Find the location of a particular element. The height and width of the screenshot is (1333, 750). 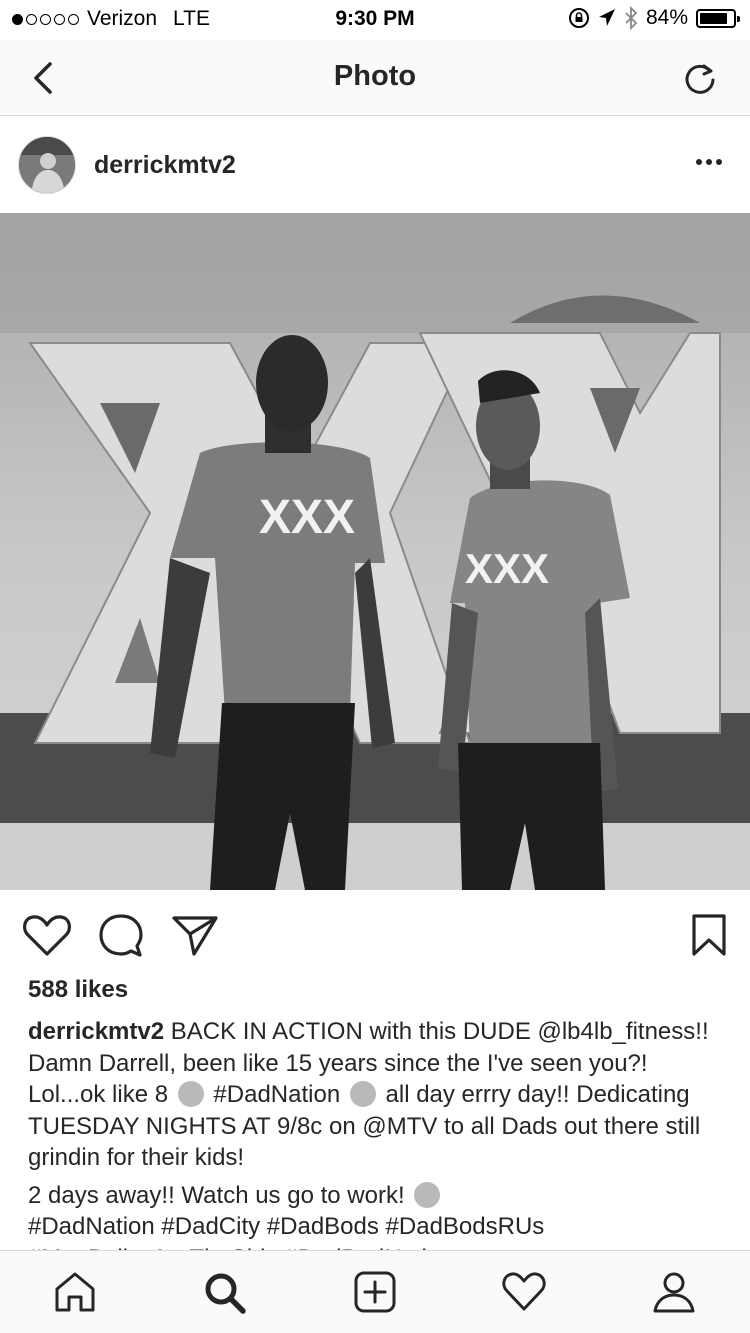

nav-bar: Photo is located at coordinates (375, 78).